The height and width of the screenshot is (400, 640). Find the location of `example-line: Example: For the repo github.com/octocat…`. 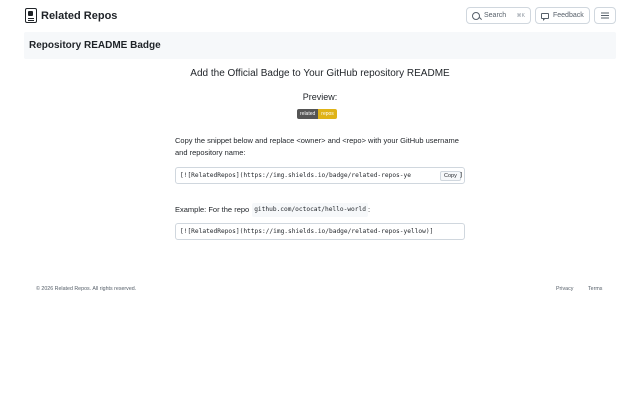

example-line: Example: For the repo github.com/octocat… is located at coordinates (272, 210).